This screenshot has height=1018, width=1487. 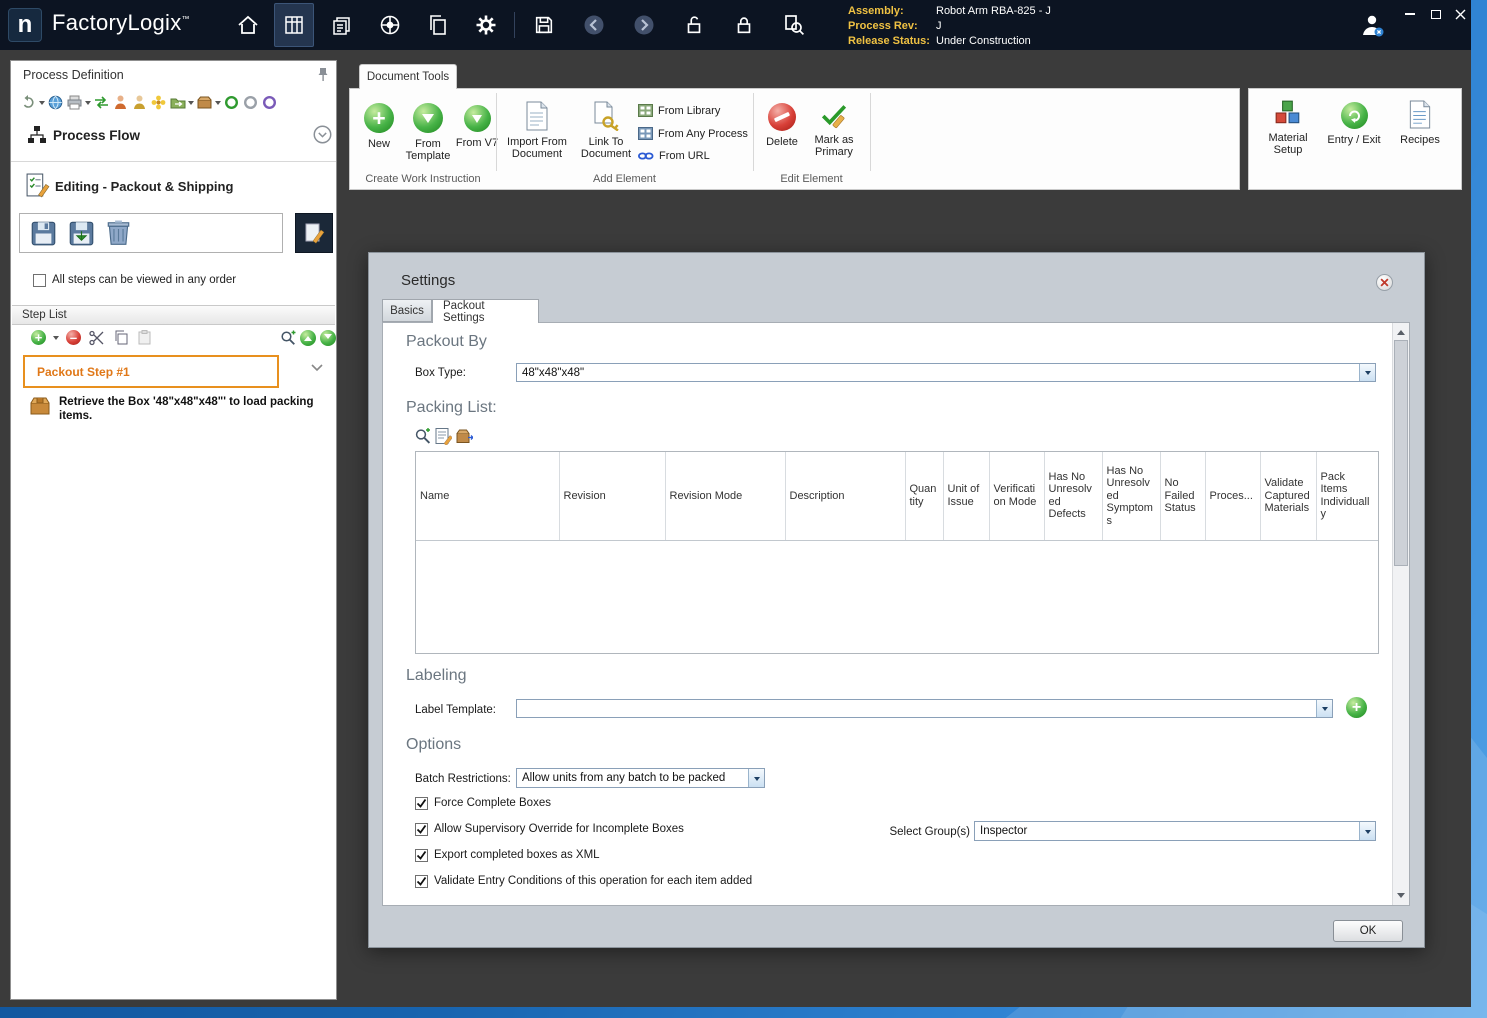 What do you see at coordinates (606, 130) in the screenshot?
I see `link-to-document-button: Link To Document` at bounding box center [606, 130].